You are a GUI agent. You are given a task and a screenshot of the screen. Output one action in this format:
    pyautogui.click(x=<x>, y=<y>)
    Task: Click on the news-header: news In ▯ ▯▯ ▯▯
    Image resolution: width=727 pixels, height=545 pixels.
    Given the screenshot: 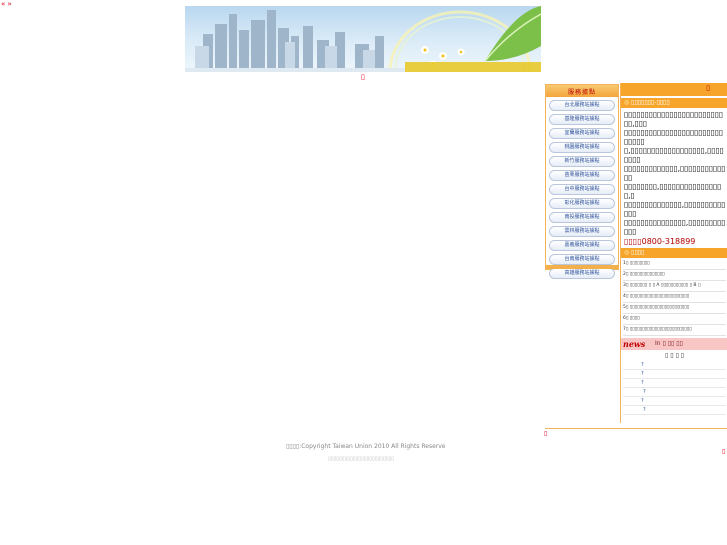 What is the action you would take?
    pyautogui.click(x=674, y=344)
    